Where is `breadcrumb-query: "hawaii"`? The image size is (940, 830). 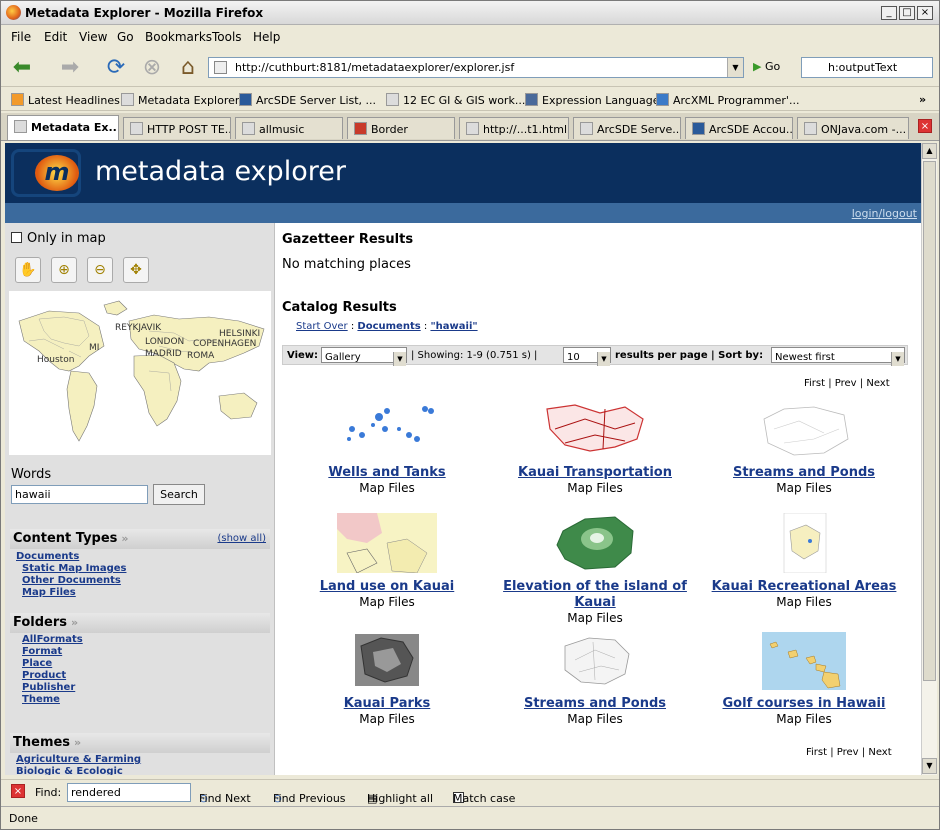
breadcrumb-query: "hawaii" is located at coordinates (453, 326).